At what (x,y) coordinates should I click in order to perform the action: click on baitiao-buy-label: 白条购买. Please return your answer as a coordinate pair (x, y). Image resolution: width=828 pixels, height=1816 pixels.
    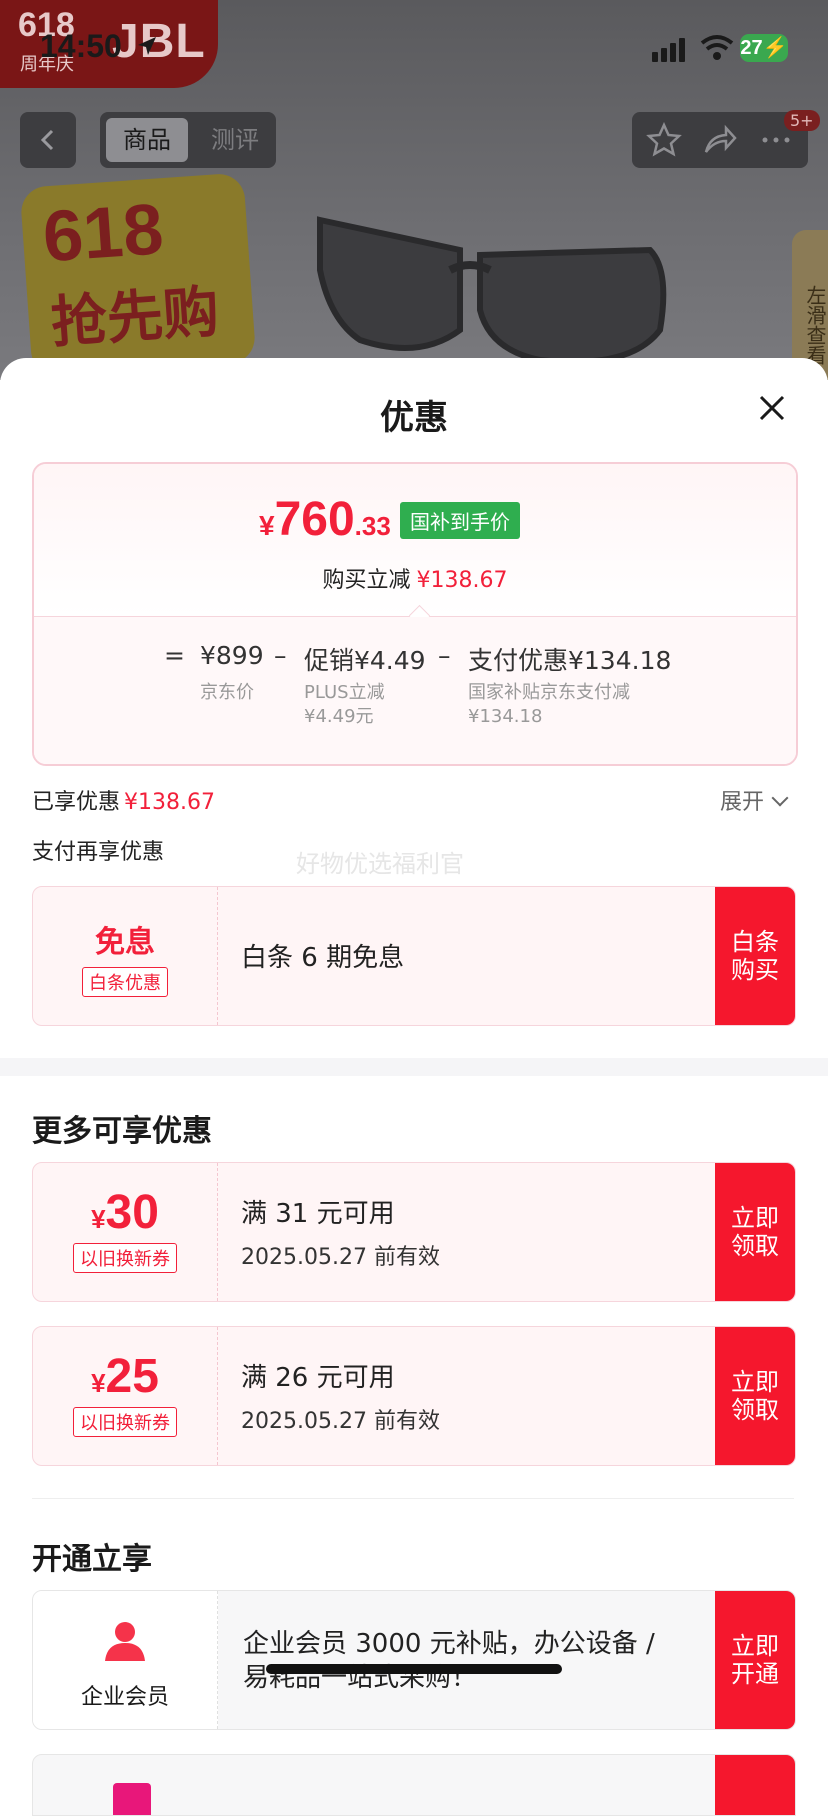
    Looking at the image, I should click on (755, 956).